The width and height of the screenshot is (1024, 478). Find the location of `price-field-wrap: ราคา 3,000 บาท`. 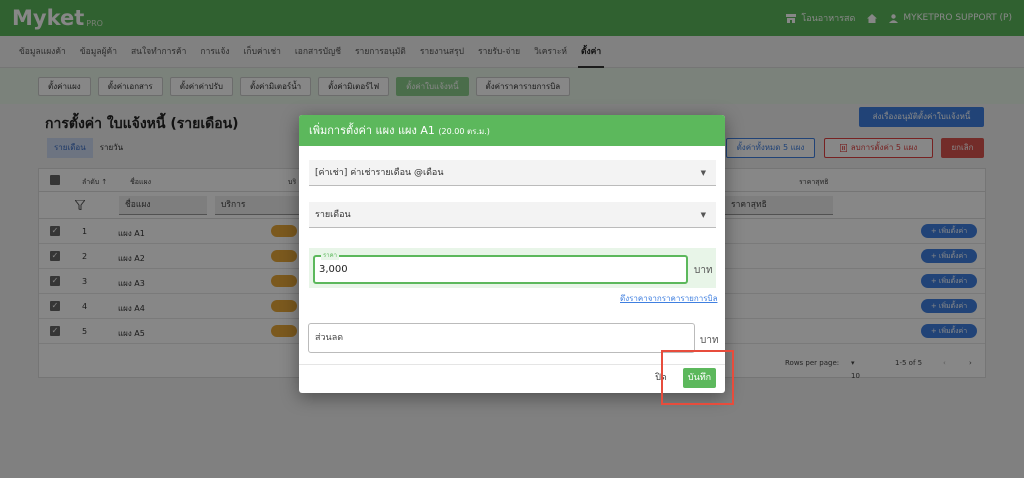

price-field-wrap: ราคา 3,000 บาท is located at coordinates (512, 268).